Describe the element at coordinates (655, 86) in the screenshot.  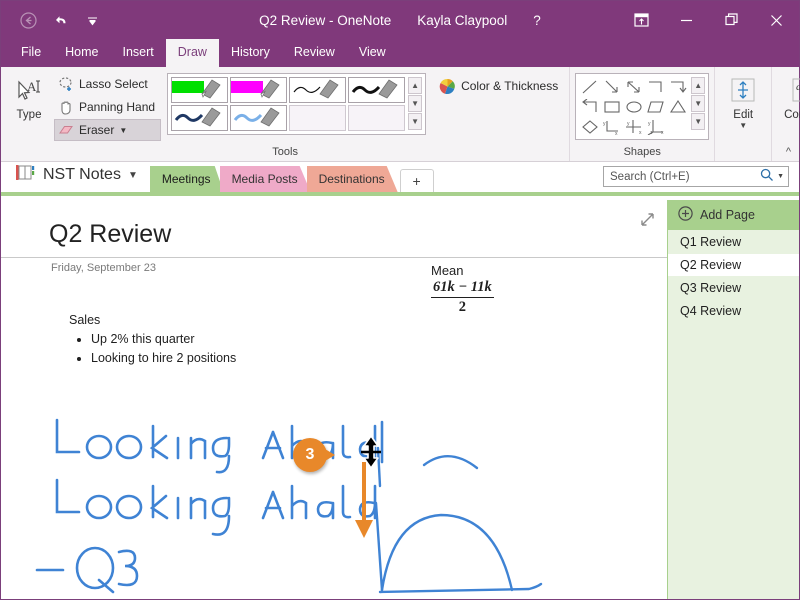
I see `shape-elbow-connector-icon` at that location.